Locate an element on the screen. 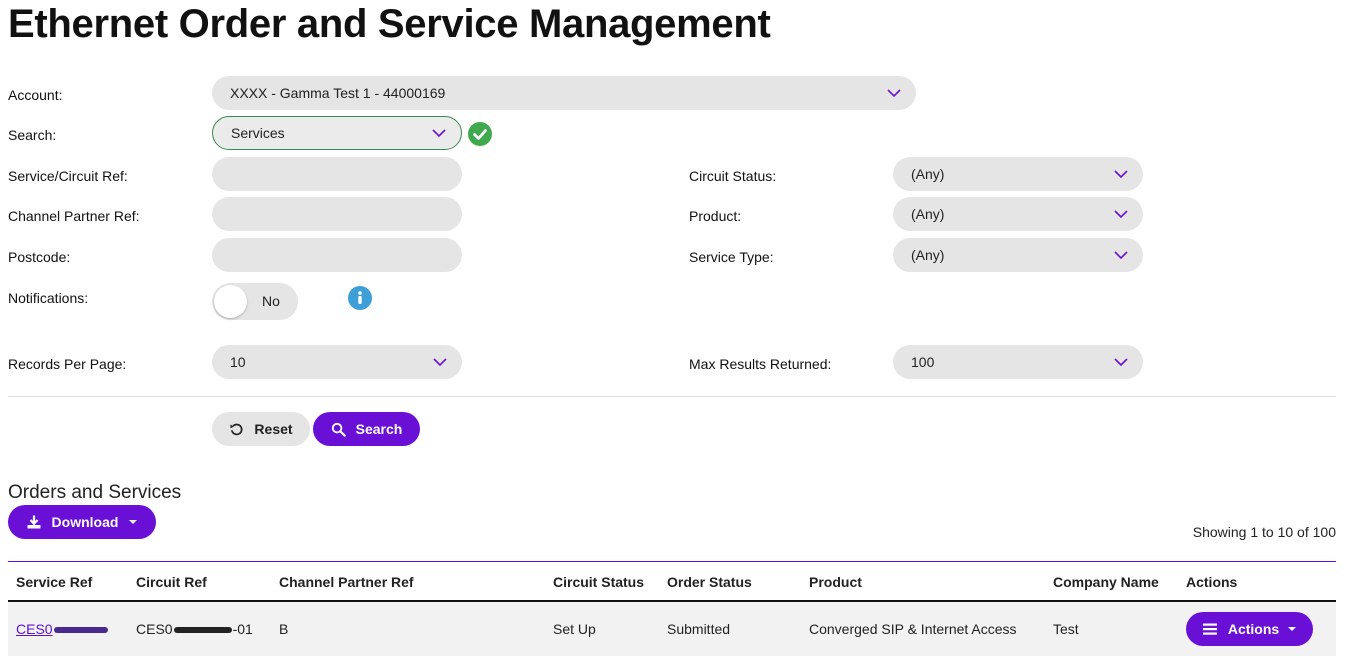 The image size is (1357, 661). search-type-label: Search: is located at coordinates (32, 135).